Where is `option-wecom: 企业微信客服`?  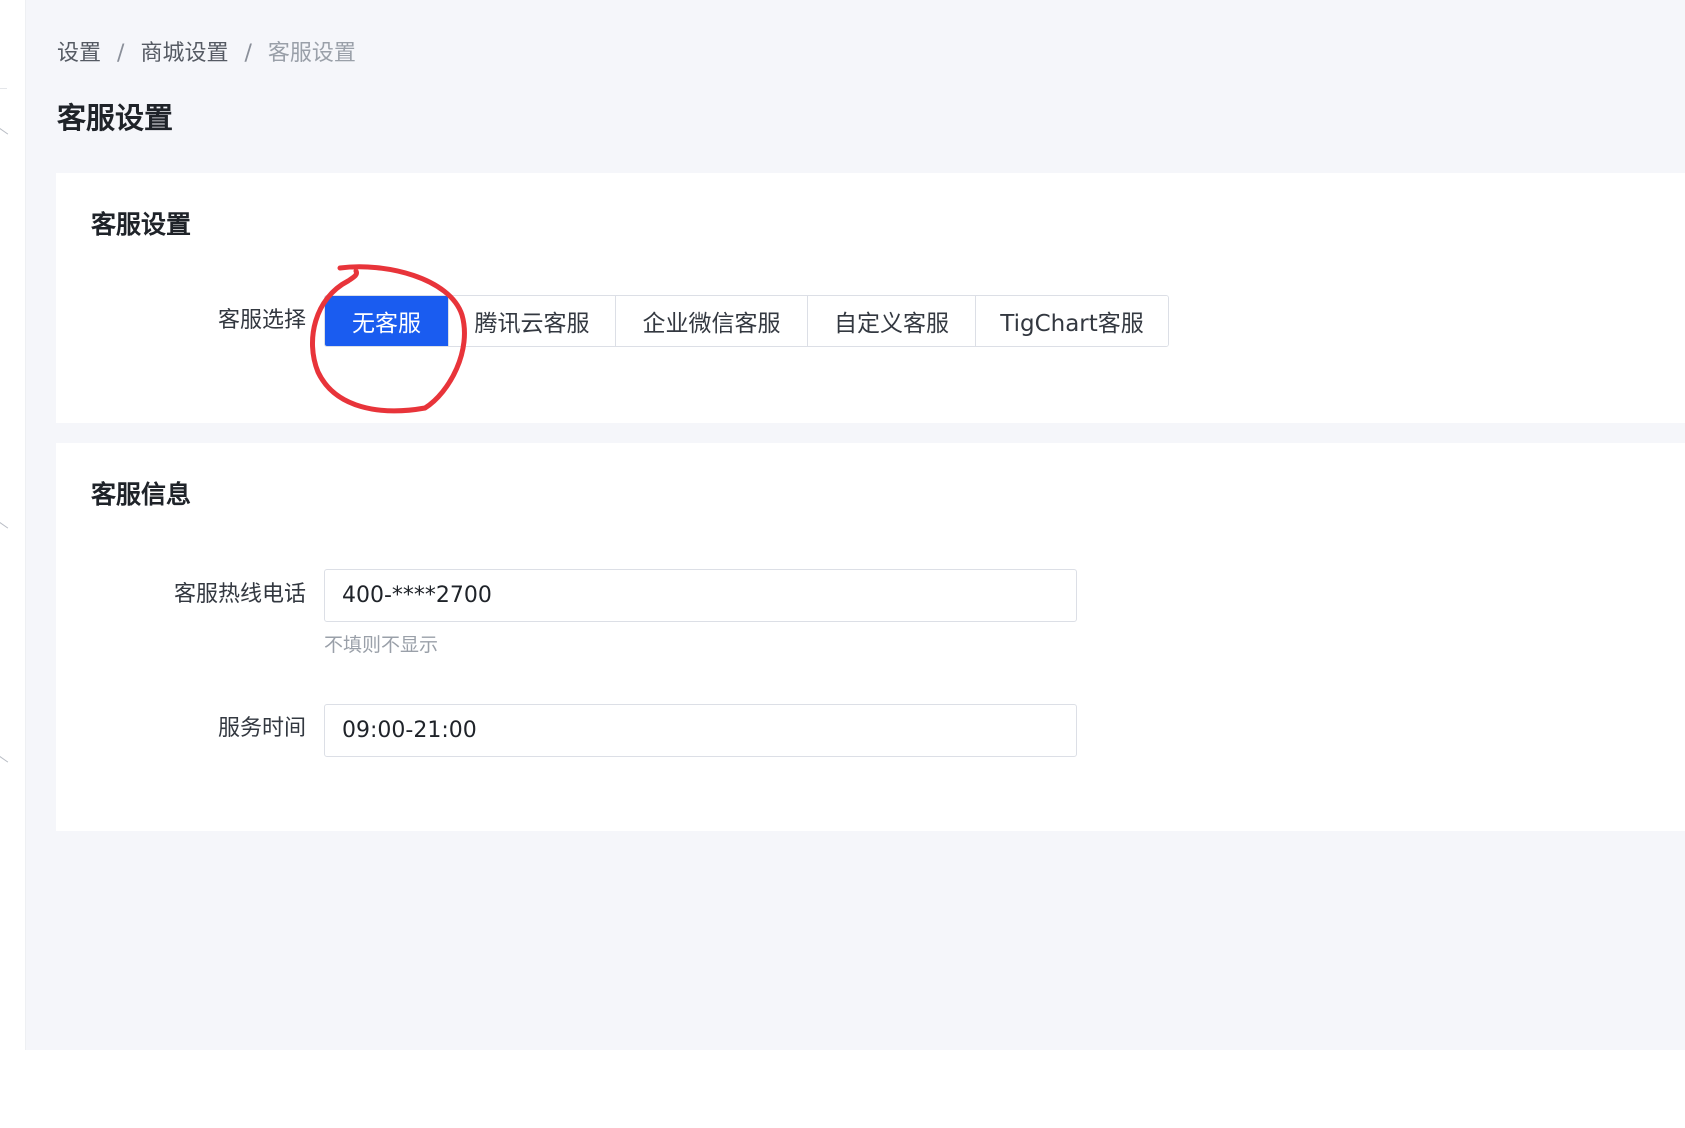
option-wecom: 企业微信客服 is located at coordinates (712, 321).